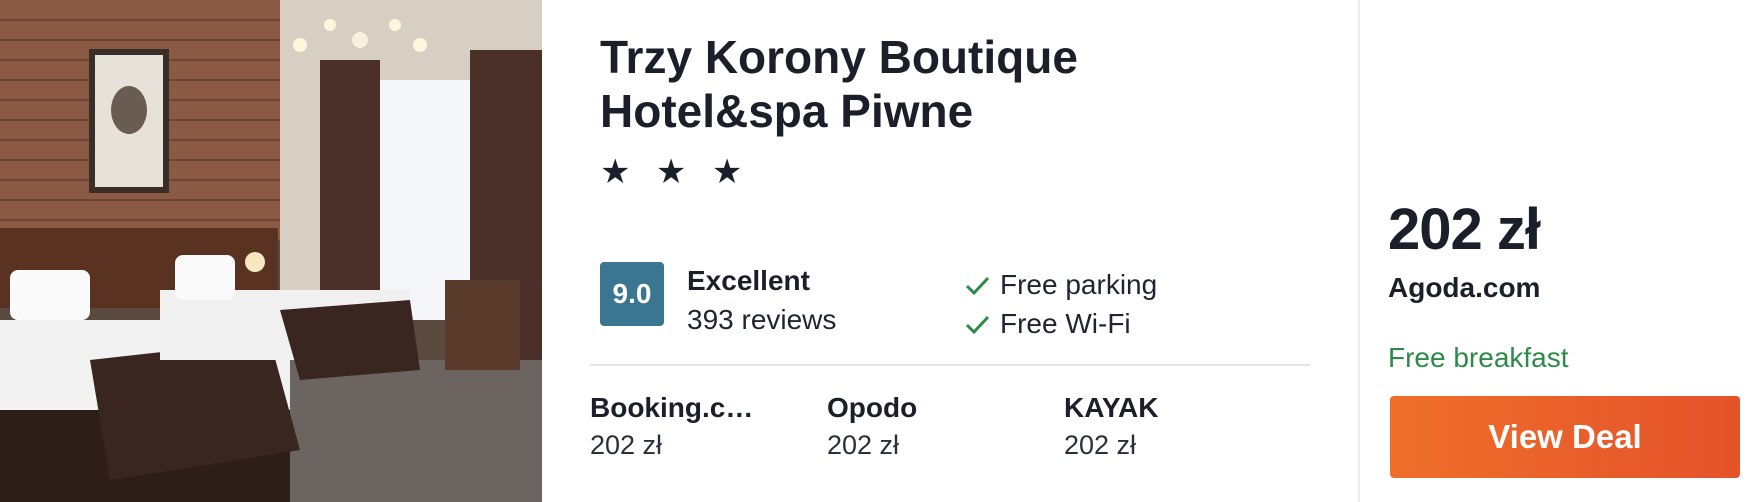 This screenshot has width=1756, height=502. Describe the element at coordinates (761, 320) in the screenshot. I see `reviews-count: 393 reviews` at that location.